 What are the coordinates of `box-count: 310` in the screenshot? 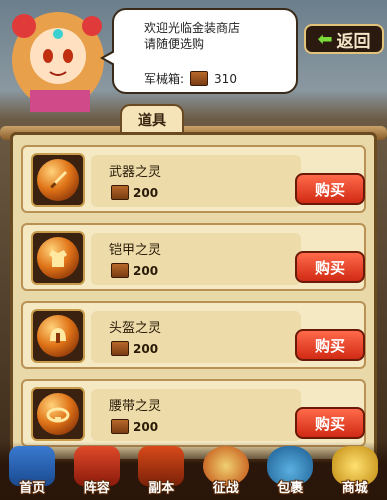 It's located at (225, 78).